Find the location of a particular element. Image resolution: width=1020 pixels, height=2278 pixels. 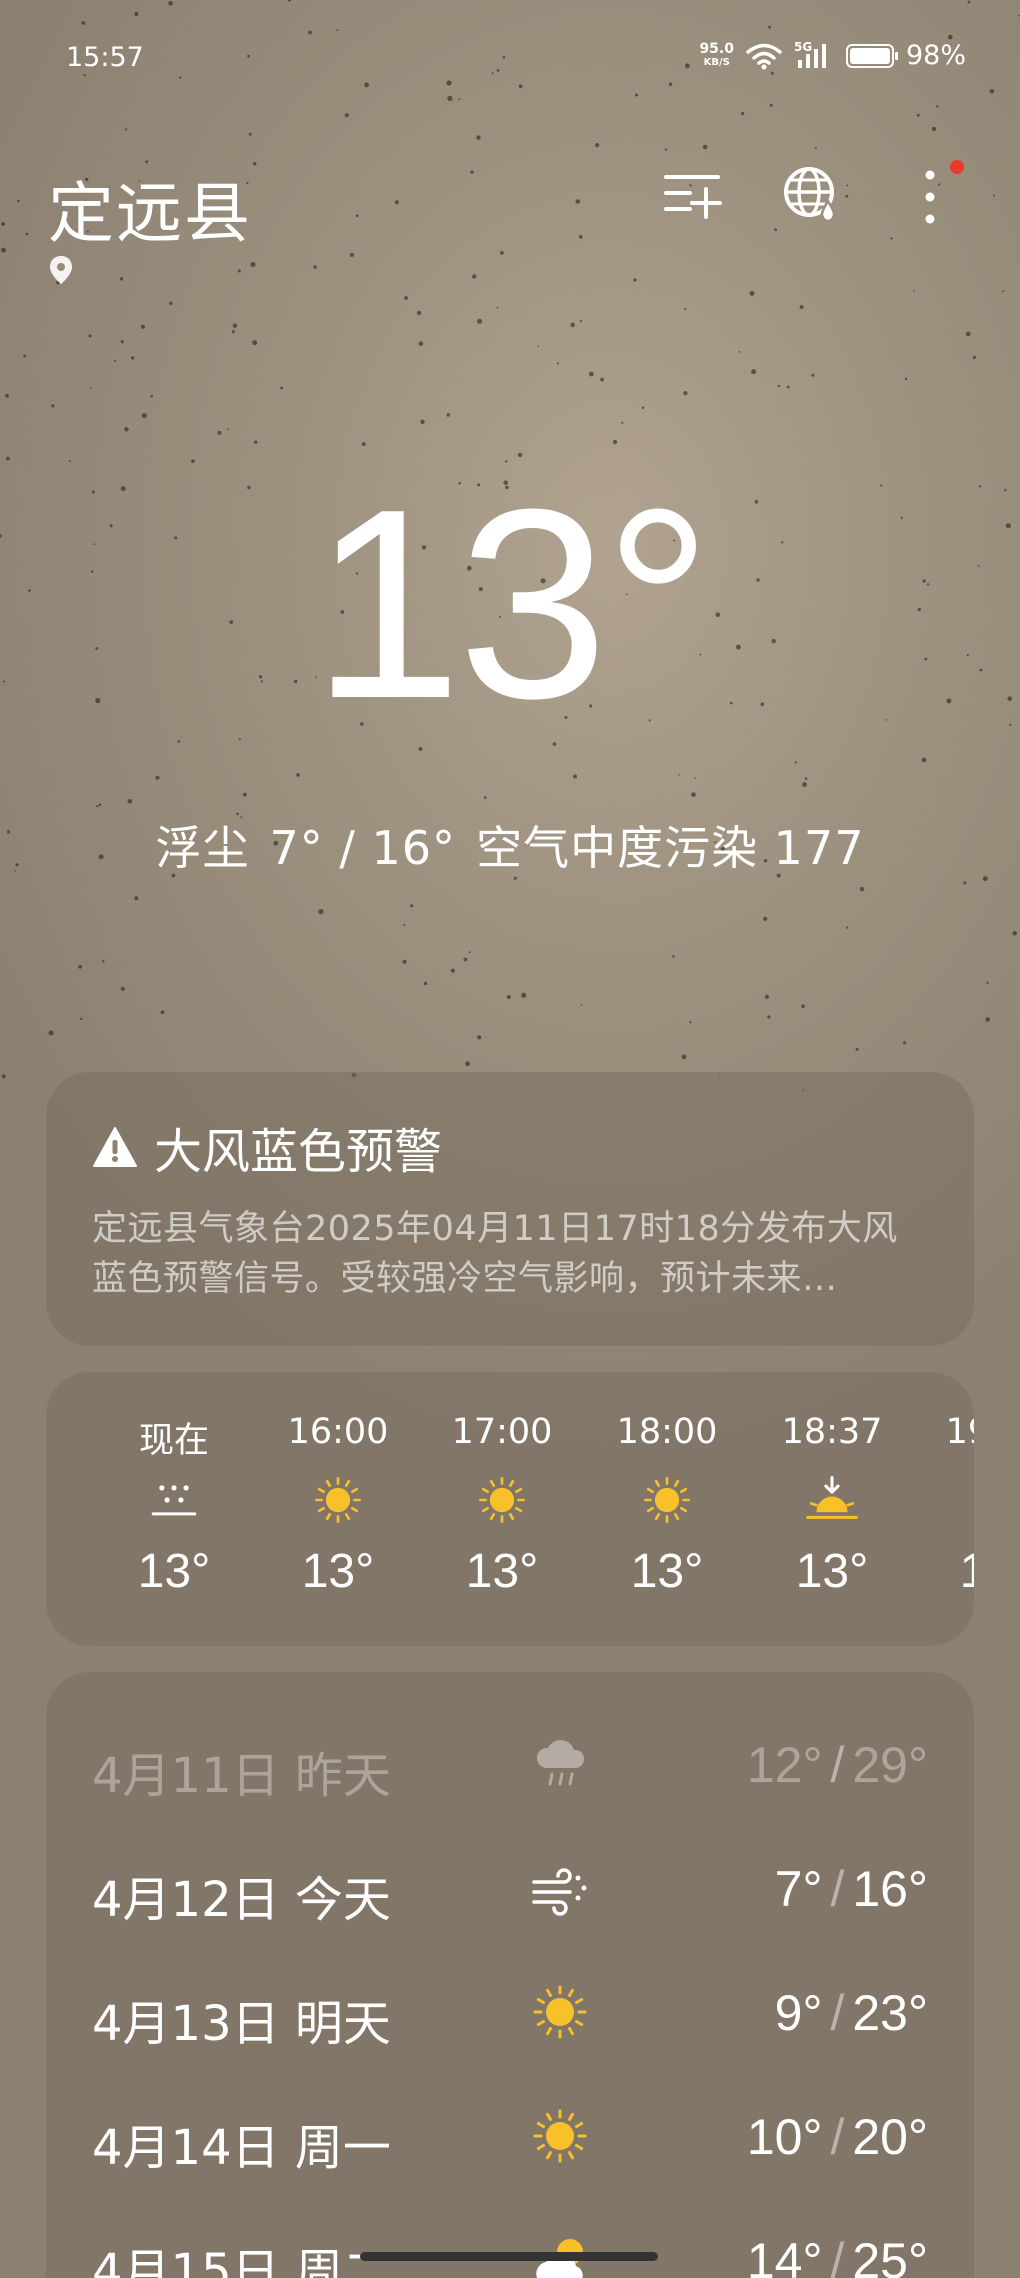

dust-icon is located at coordinates (174, 1500).